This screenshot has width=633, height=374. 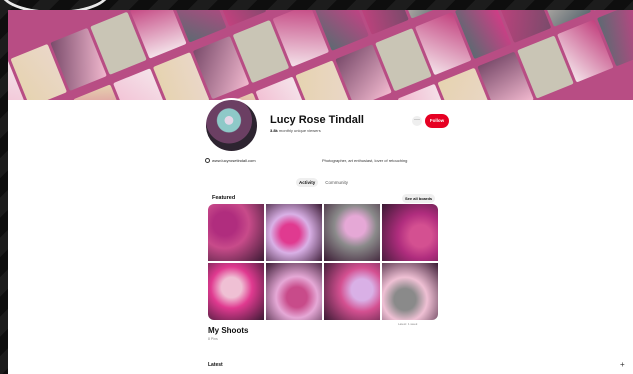 What do you see at coordinates (317, 120) in the screenshot?
I see `profile-name: Lucy Rose Tindall` at bounding box center [317, 120].